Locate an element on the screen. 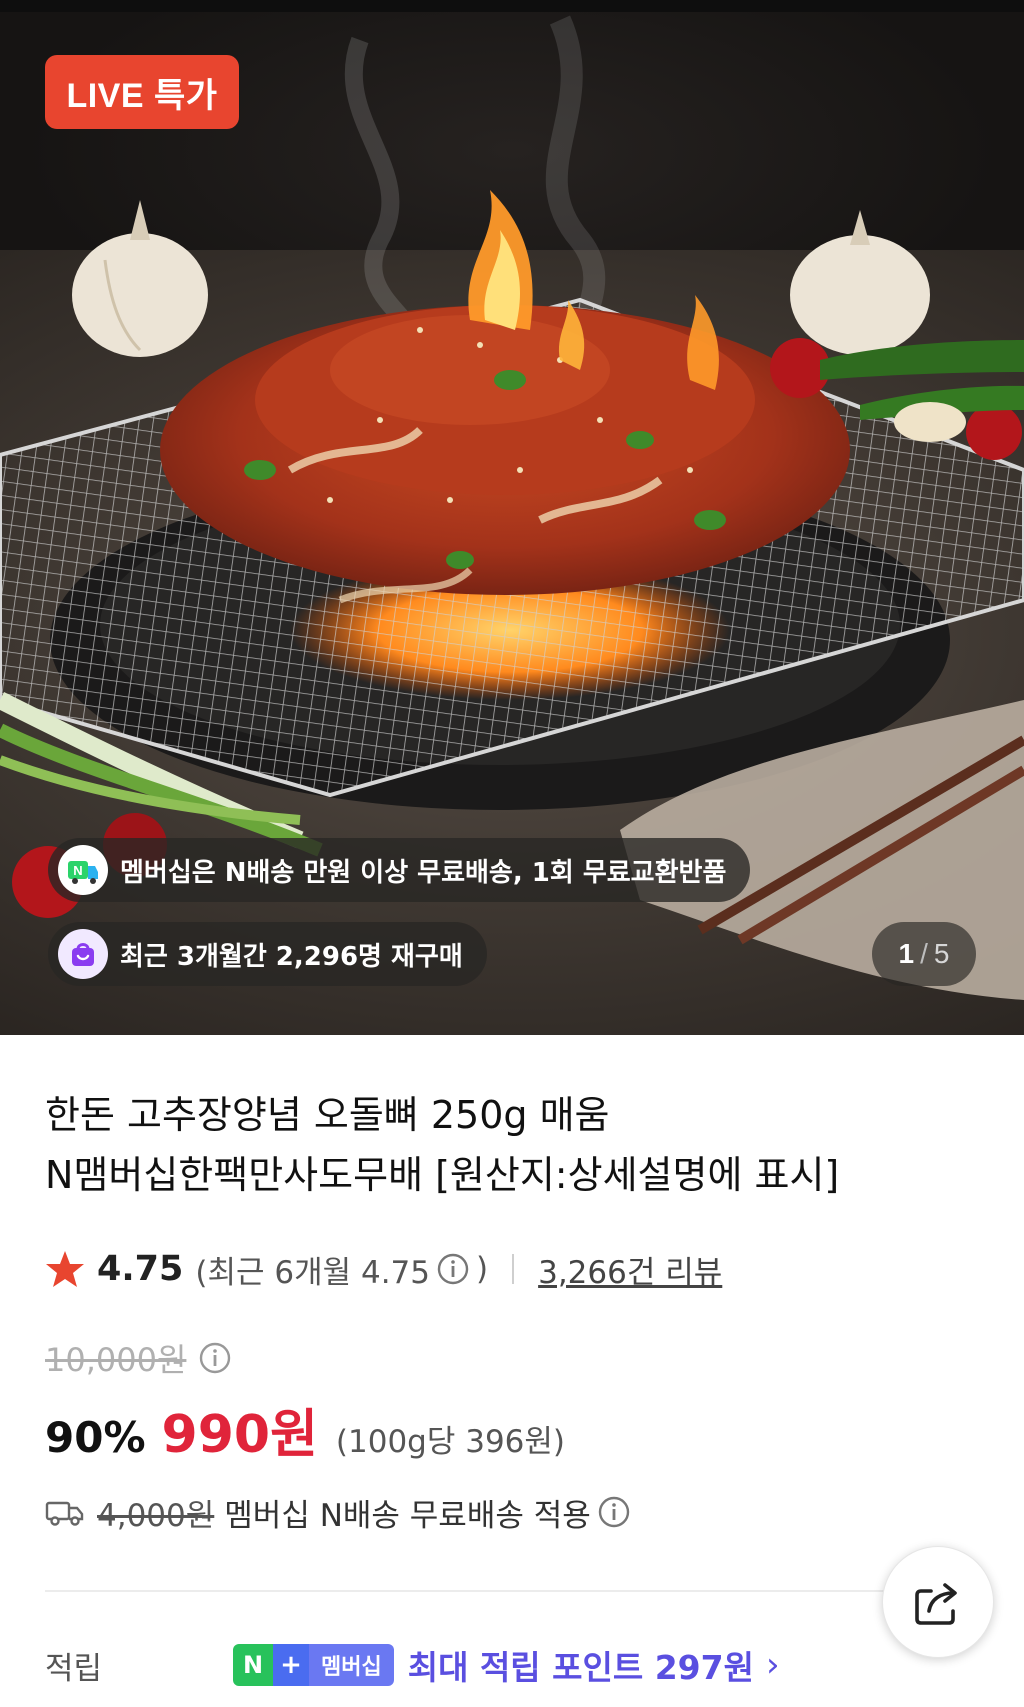 The width and height of the screenshot is (1024, 1707). truck-icon is located at coordinates (64, 1513).